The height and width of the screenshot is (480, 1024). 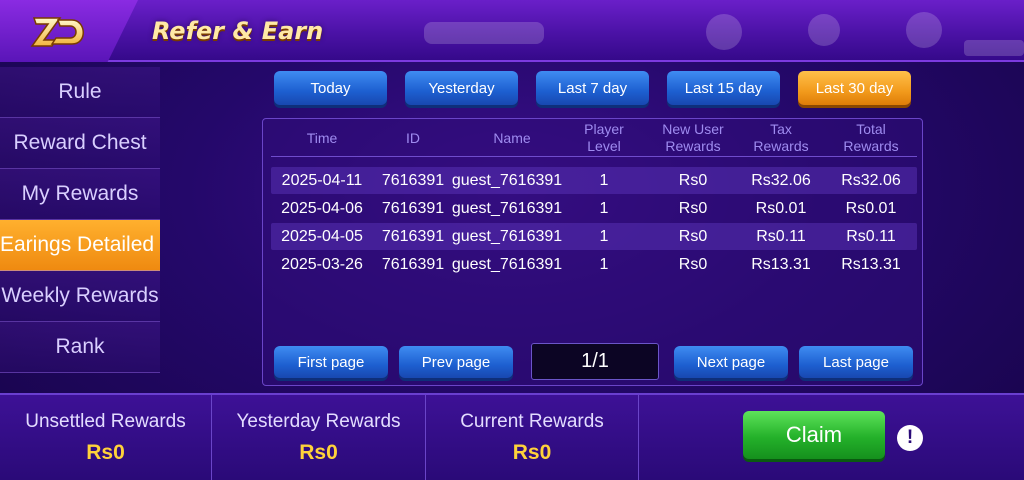 I want to click on cell-total-rewards: Rs32.06, so click(x=871, y=180).